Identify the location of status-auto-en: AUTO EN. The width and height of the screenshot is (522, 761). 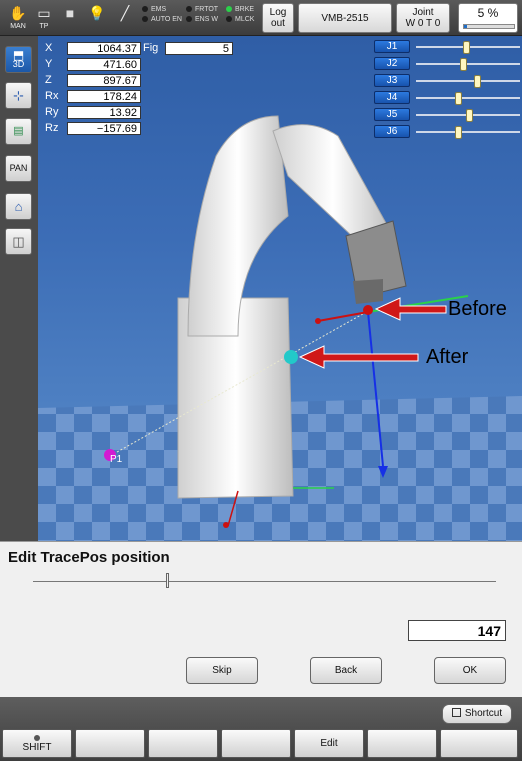
(162, 20).